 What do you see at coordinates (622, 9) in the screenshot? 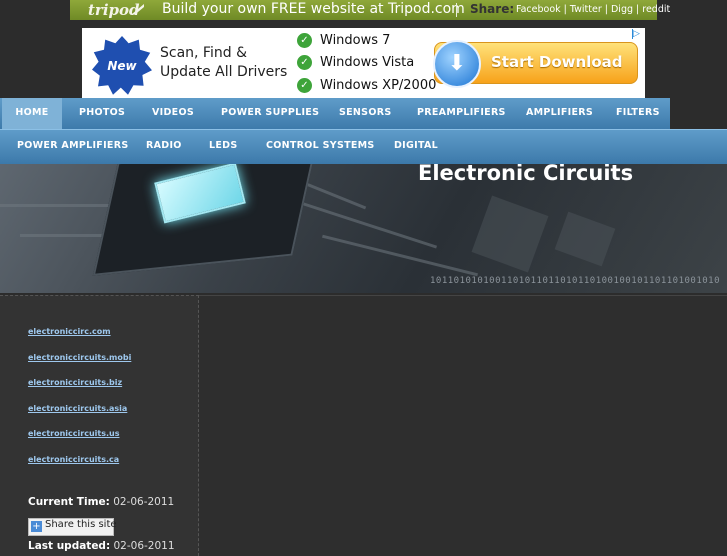
I see `share-digg-link: Digg` at bounding box center [622, 9].